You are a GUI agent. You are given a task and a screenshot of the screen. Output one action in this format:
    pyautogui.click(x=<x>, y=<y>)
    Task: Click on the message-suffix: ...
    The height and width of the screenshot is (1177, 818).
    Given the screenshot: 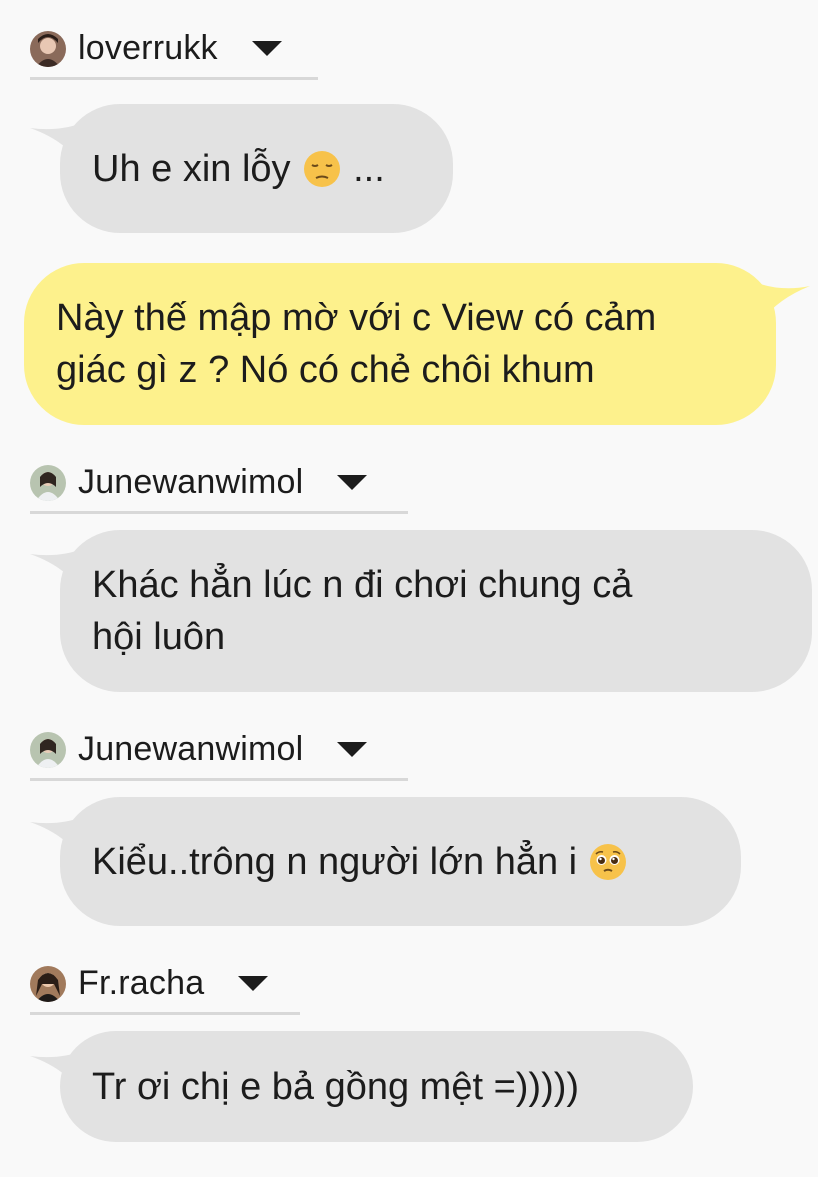 What is the action you would take?
    pyautogui.click(x=363, y=168)
    